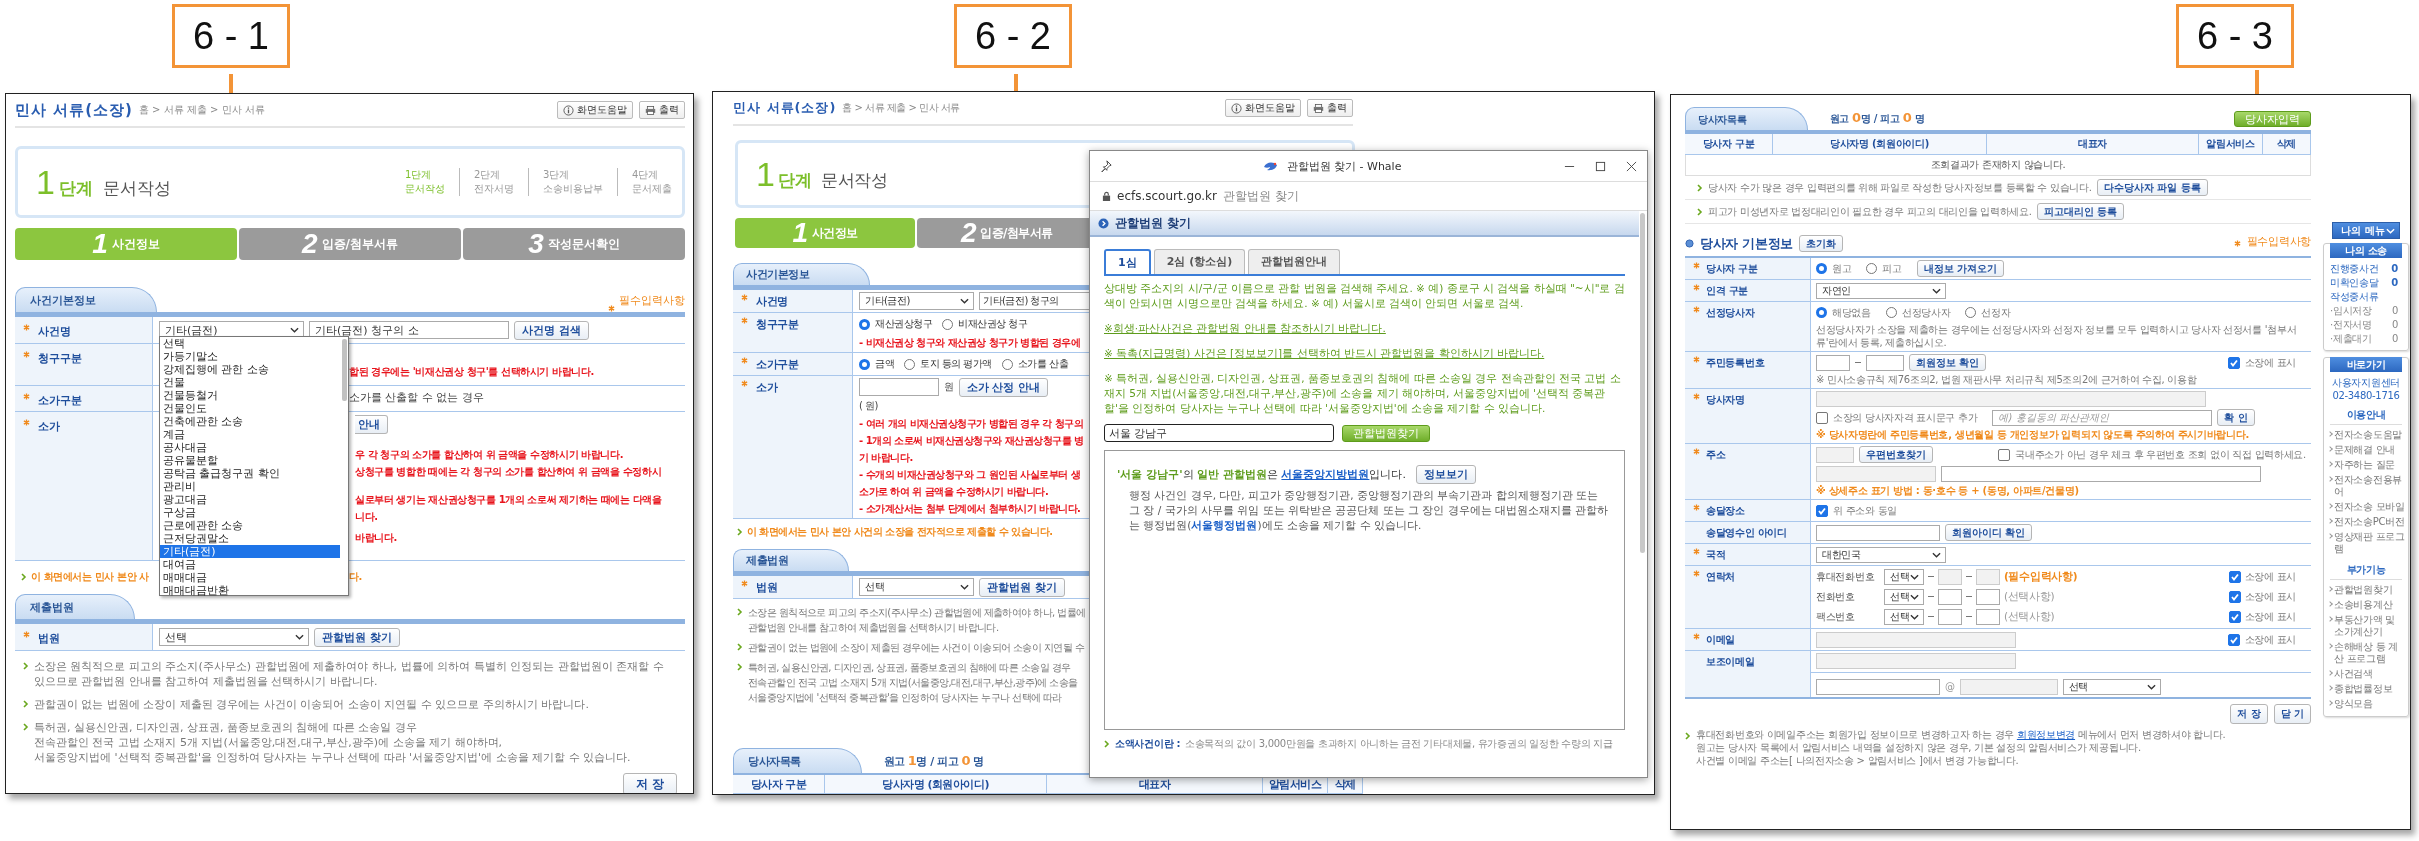 This screenshot has width=2419, height=841. What do you see at coordinates (2366, 486) in the screenshot?
I see `sidebar-link: 전자소송전용뷰어` at bounding box center [2366, 486].